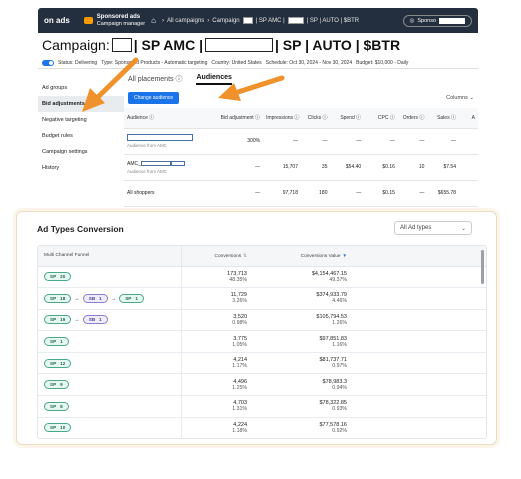  Describe the element at coordinates (81, 88) in the screenshot. I see `sidenav-item-ad-groups: Ad groups` at that location.